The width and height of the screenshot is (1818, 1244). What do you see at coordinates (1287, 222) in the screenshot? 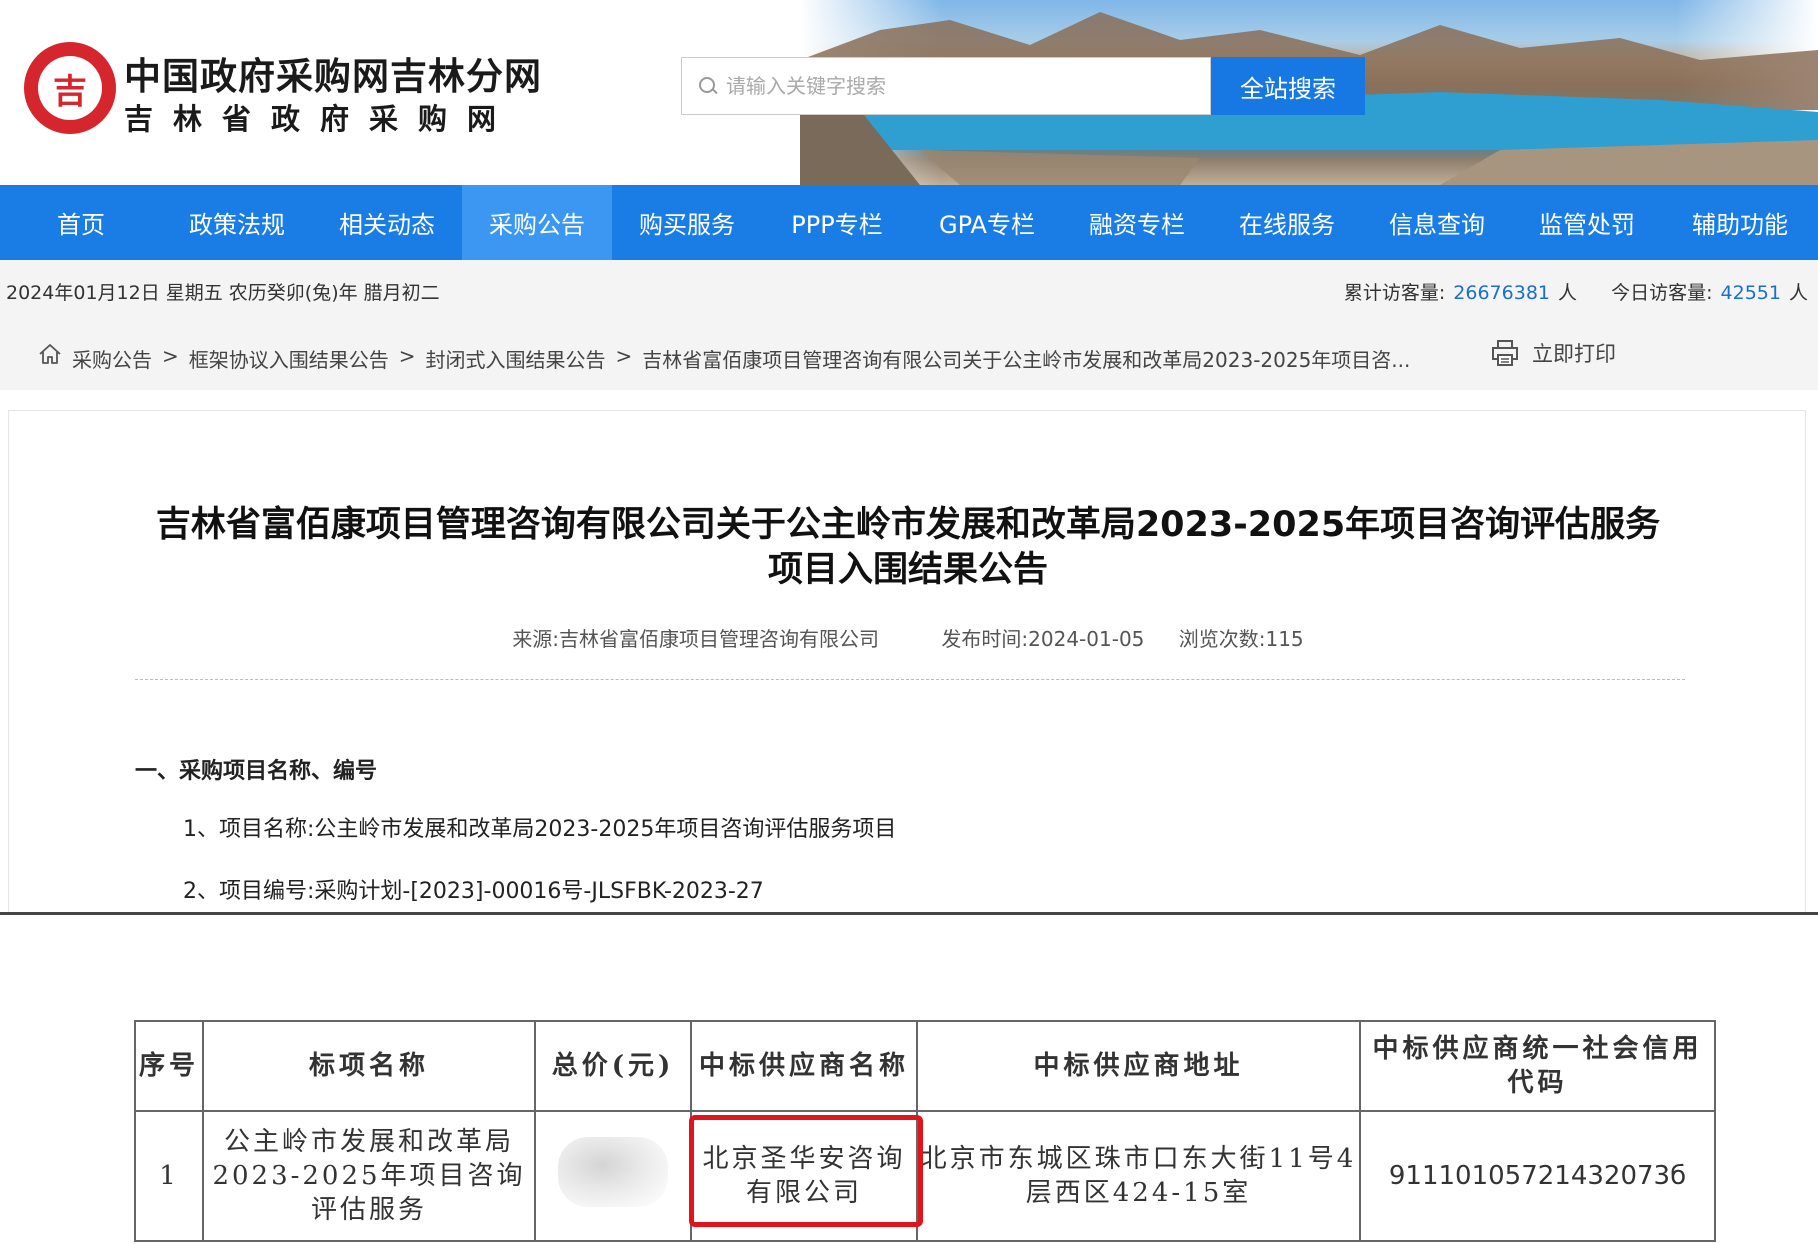
I see `nav-online-service: 在线服务` at bounding box center [1287, 222].